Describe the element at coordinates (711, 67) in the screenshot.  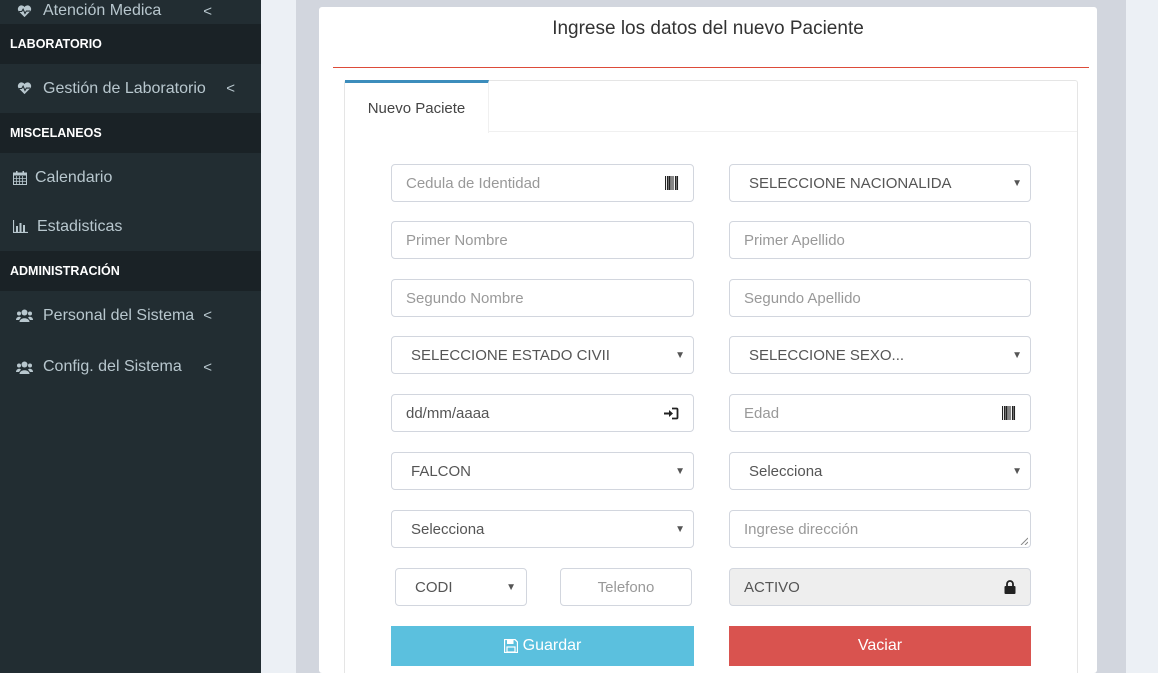
I see `title-divider` at that location.